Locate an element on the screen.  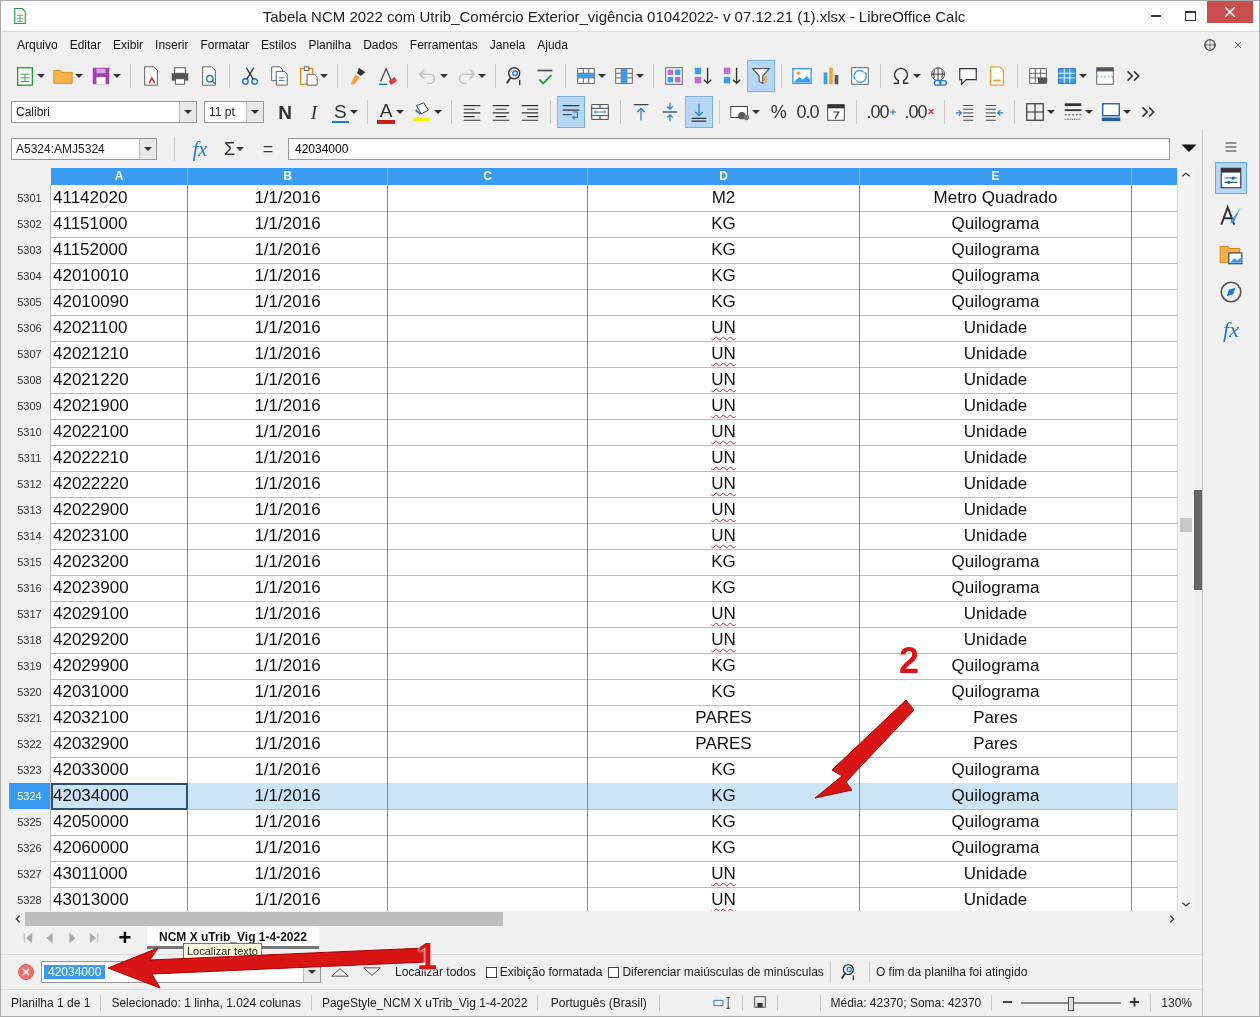
autofilter-button is located at coordinates (761, 76).